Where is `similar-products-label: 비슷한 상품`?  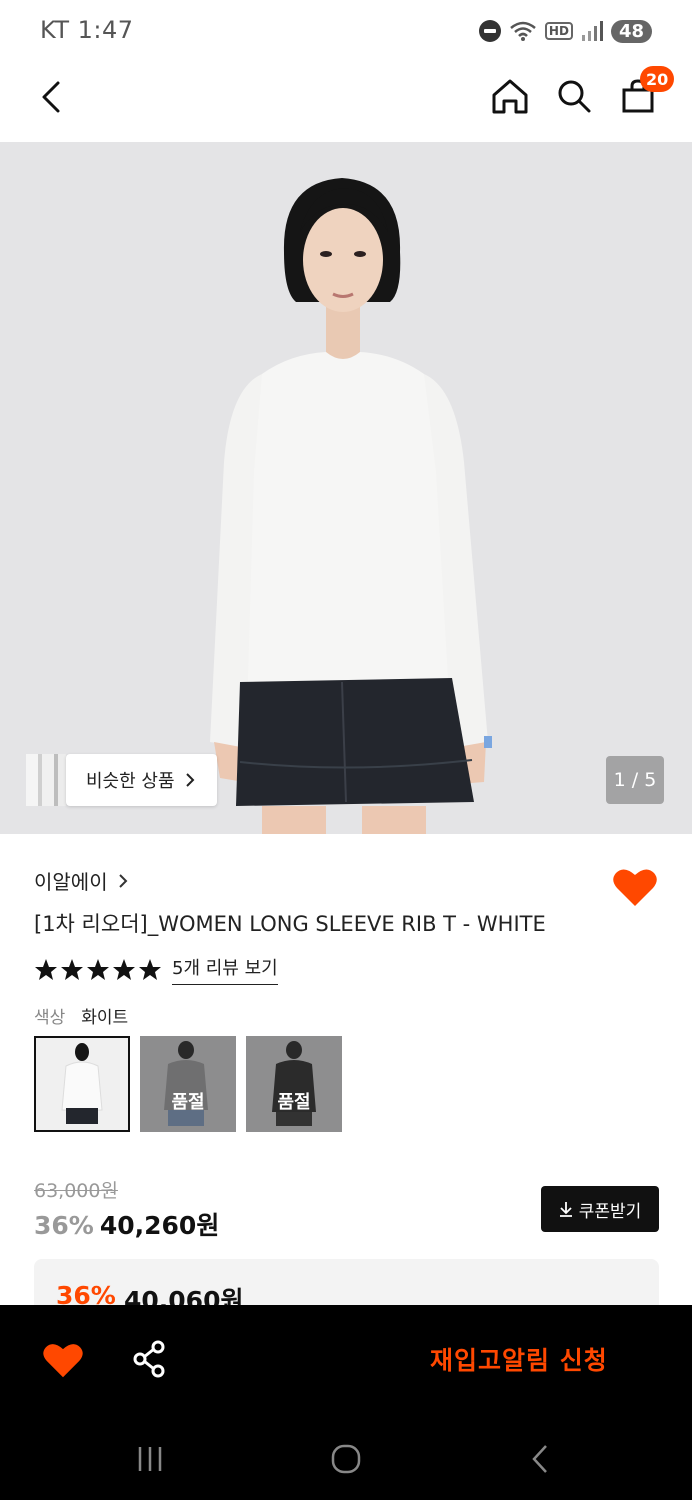
similar-products-label: 비슷한 상품 is located at coordinates (130, 781).